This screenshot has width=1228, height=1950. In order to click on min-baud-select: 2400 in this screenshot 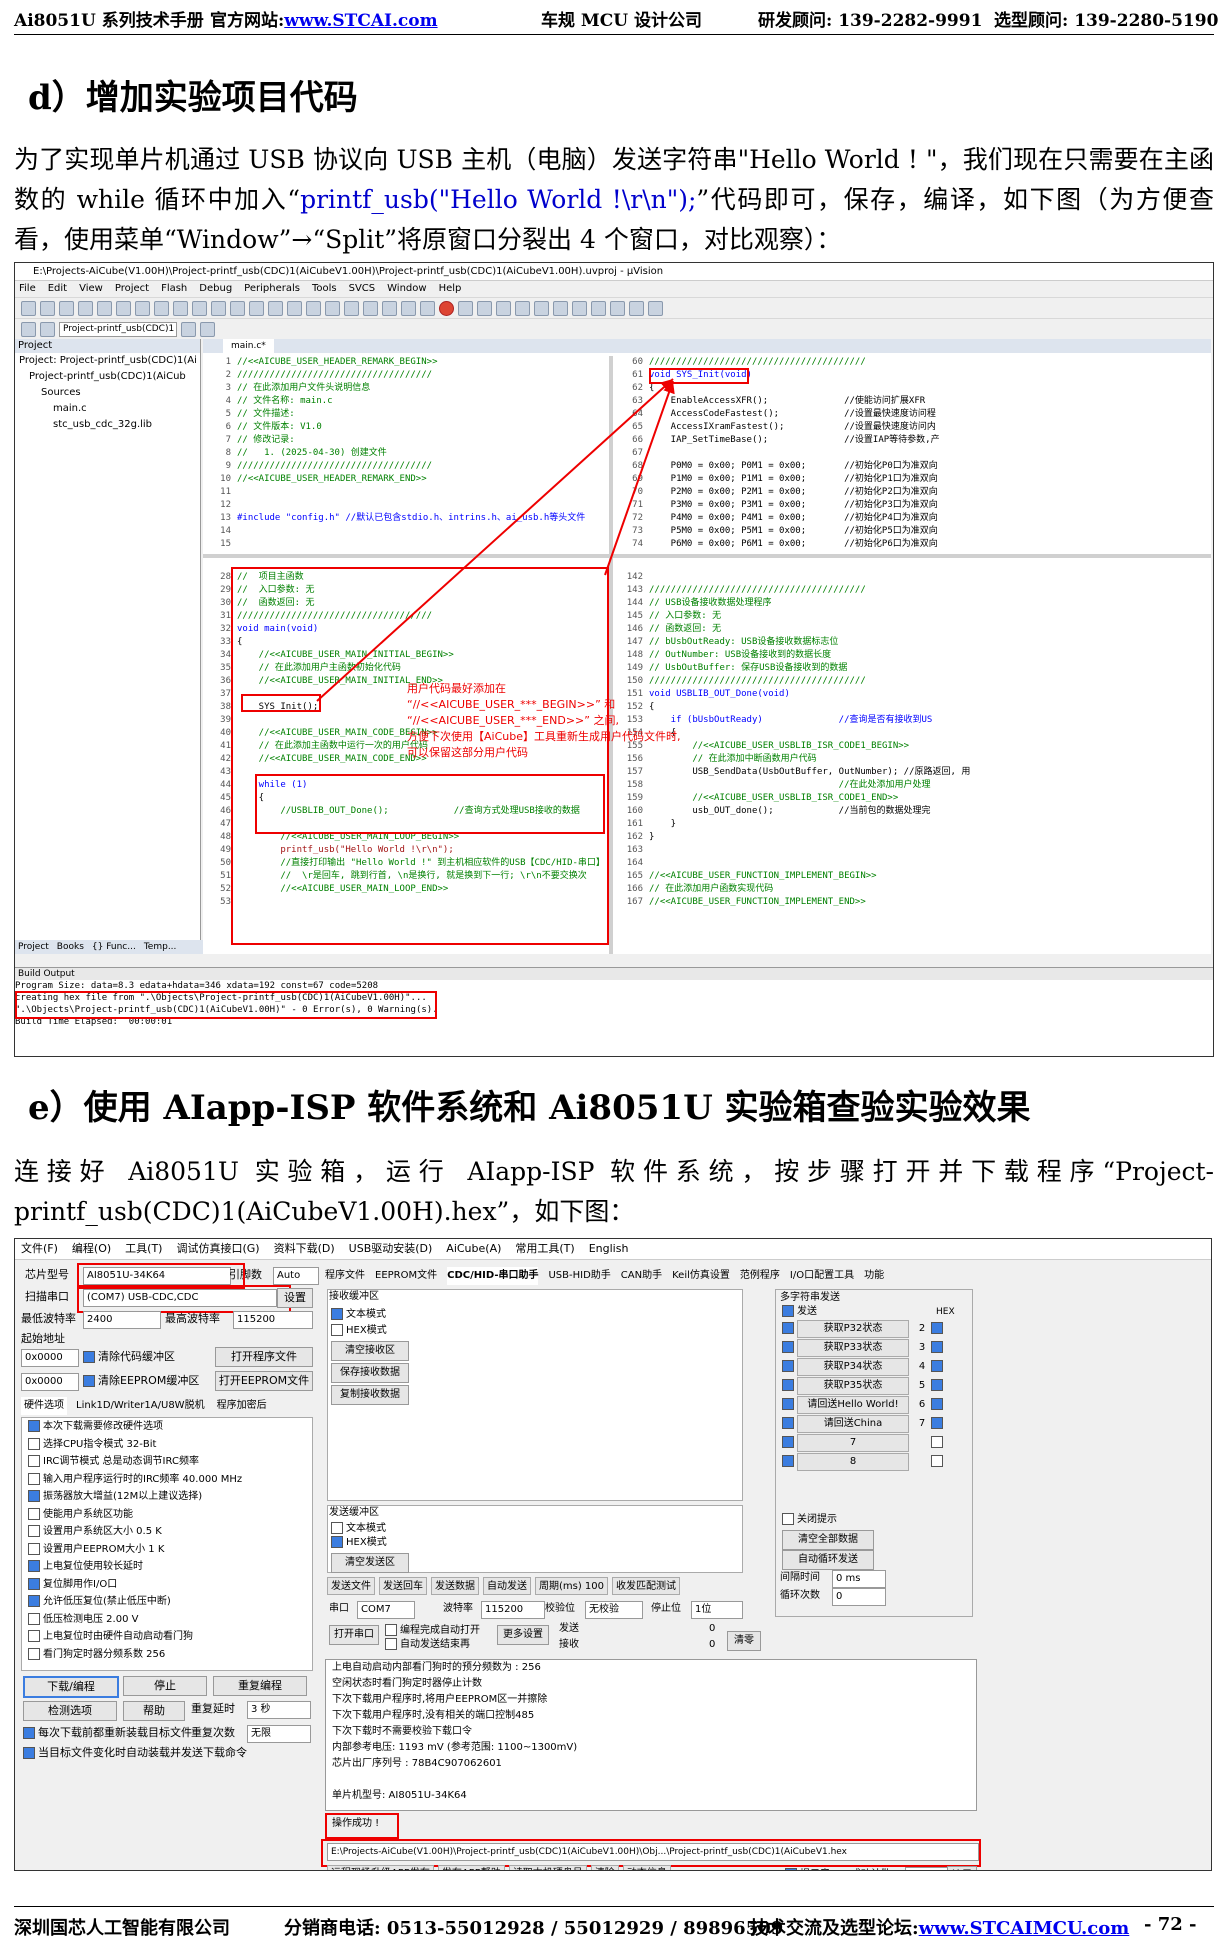, I will do `click(122, 1320)`.